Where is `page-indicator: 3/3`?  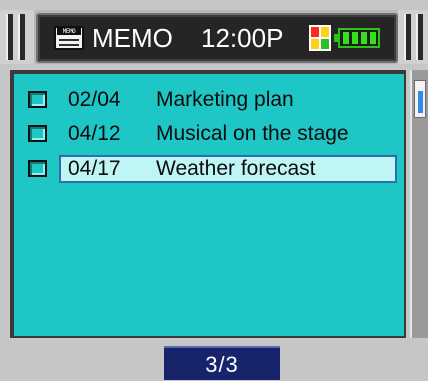 page-indicator: 3/3 is located at coordinates (222, 363).